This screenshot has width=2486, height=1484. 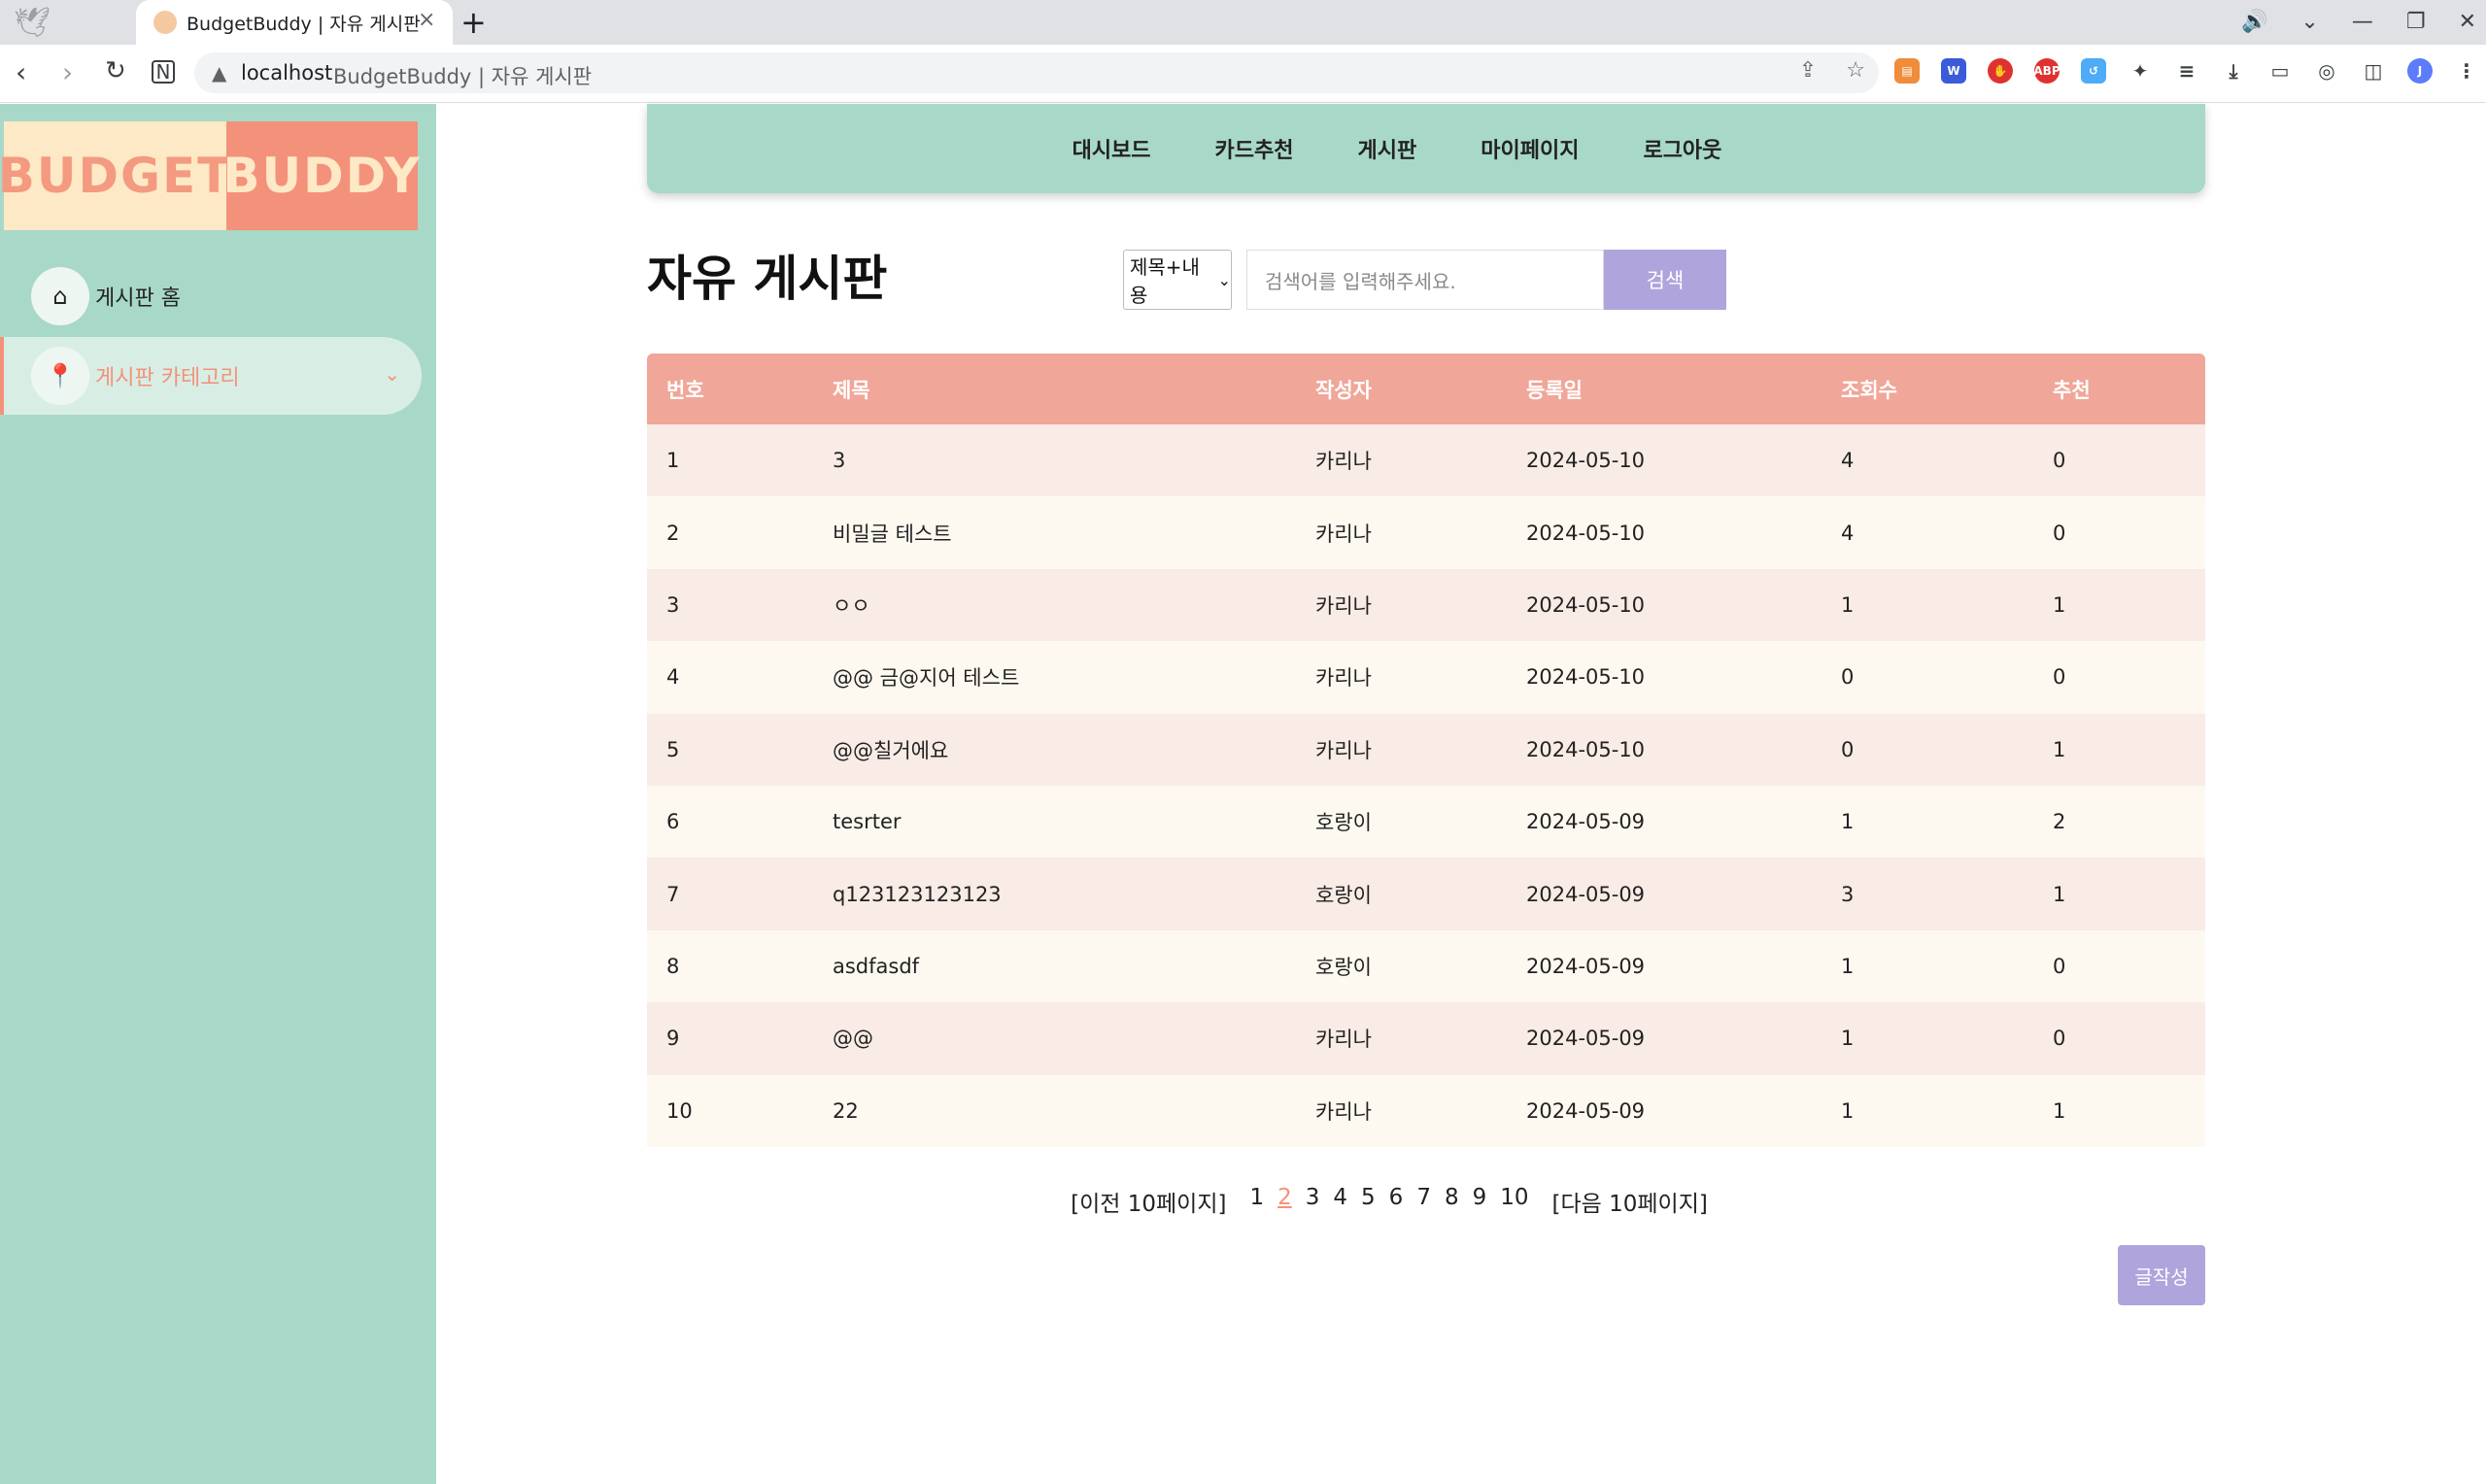 What do you see at coordinates (1682, 148) in the screenshot?
I see `nav-logout: 로그아웃` at bounding box center [1682, 148].